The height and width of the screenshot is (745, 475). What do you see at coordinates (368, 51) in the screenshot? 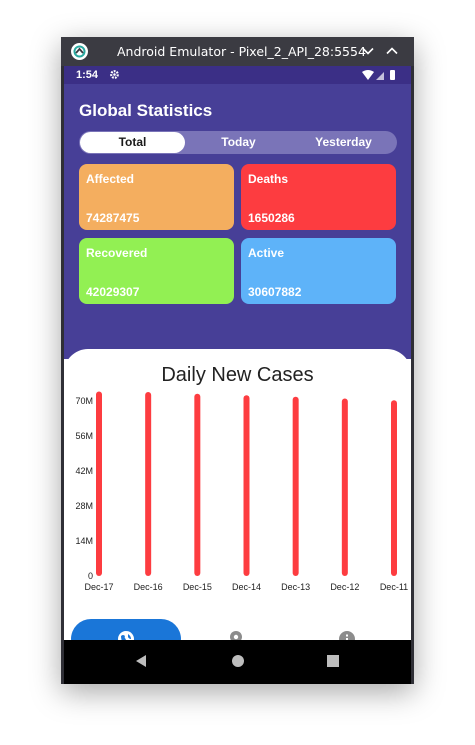
I see `chevron-down-icon` at bounding box center [368, 51].